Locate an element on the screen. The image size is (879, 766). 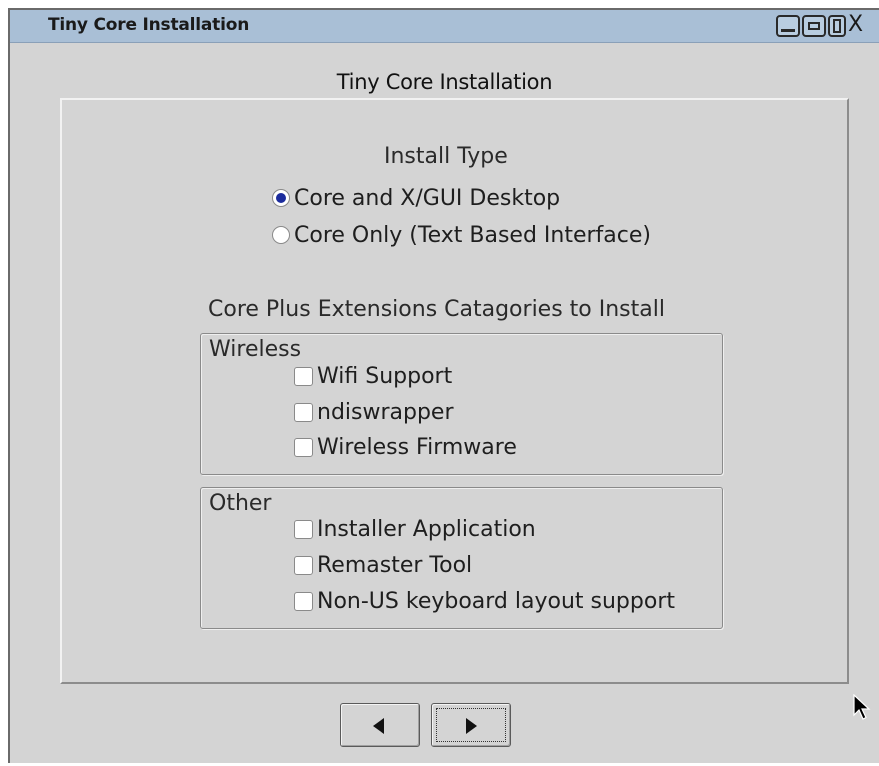
window-titlebar: Tiny Core Installation X is located at coordinates (444, 26).